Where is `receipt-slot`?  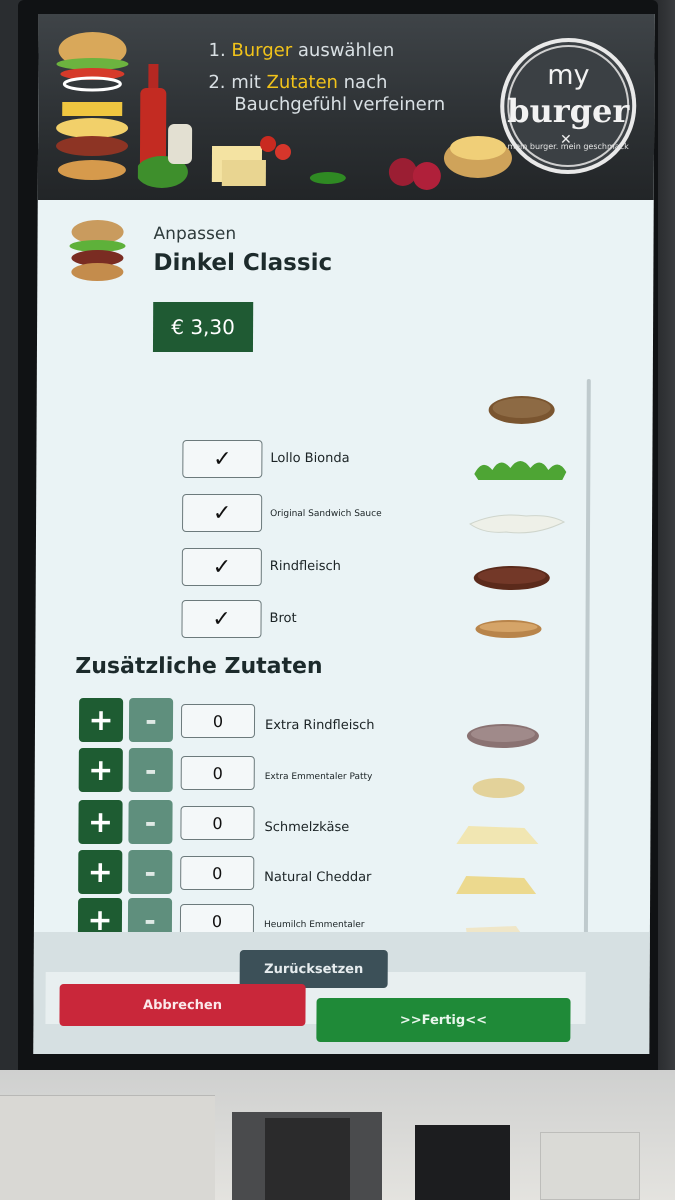 receipt-slot is located at coordinates (462, 1162).